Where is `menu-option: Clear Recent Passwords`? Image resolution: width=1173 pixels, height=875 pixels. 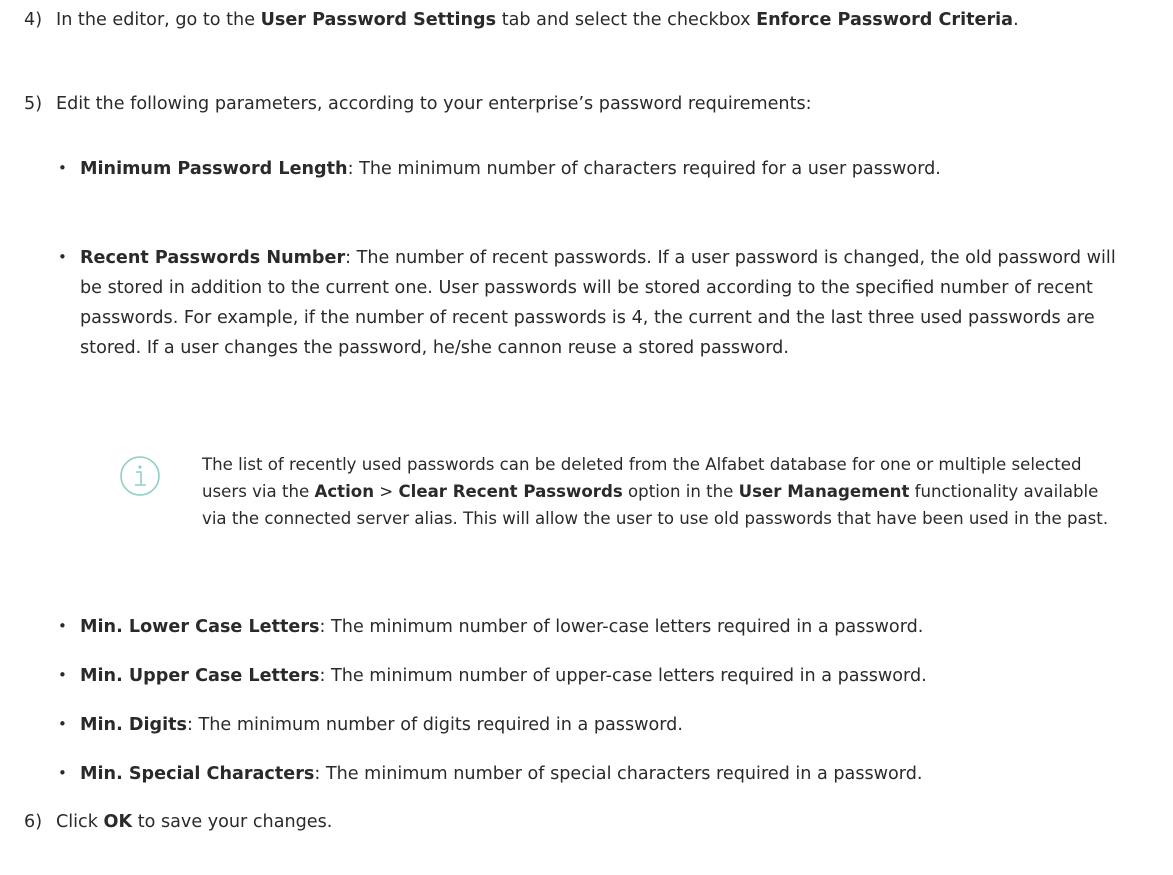
menu-option: Clear Recent Passwords is located at coordinates (510, 491).